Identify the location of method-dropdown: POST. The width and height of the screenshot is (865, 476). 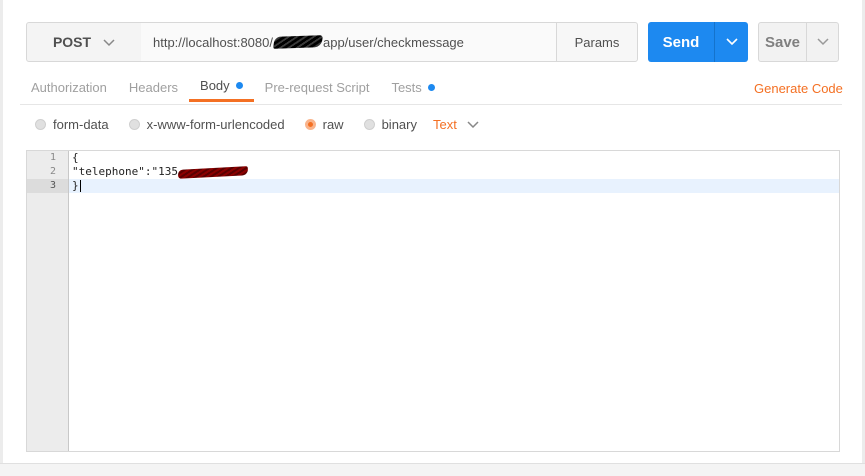
(84, 42).